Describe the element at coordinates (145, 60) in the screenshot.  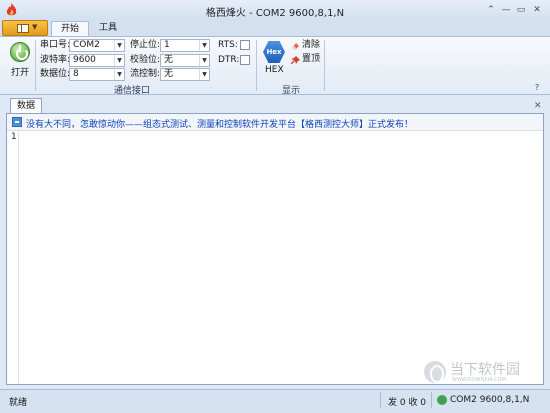
I see `parity-label: 校验位:` at that location.